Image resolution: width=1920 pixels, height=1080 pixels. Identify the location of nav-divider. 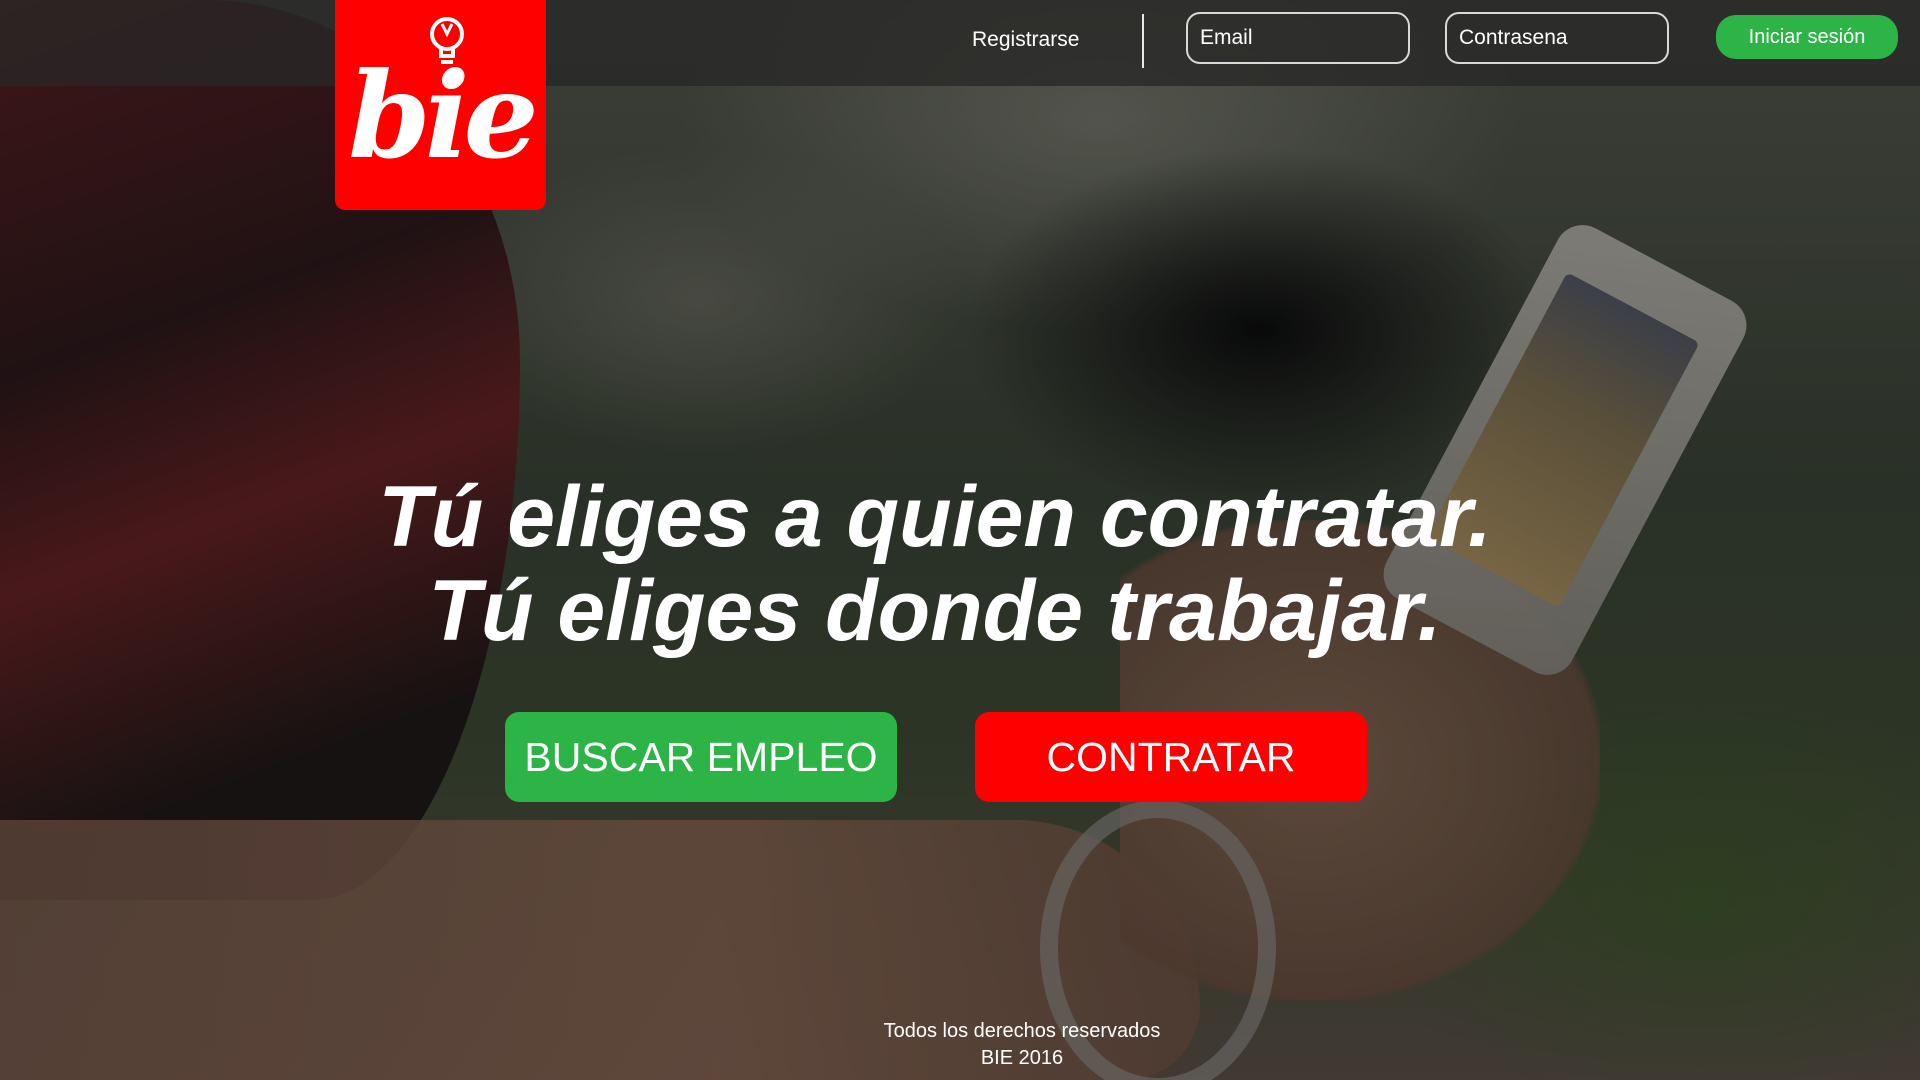
(1143, 41).